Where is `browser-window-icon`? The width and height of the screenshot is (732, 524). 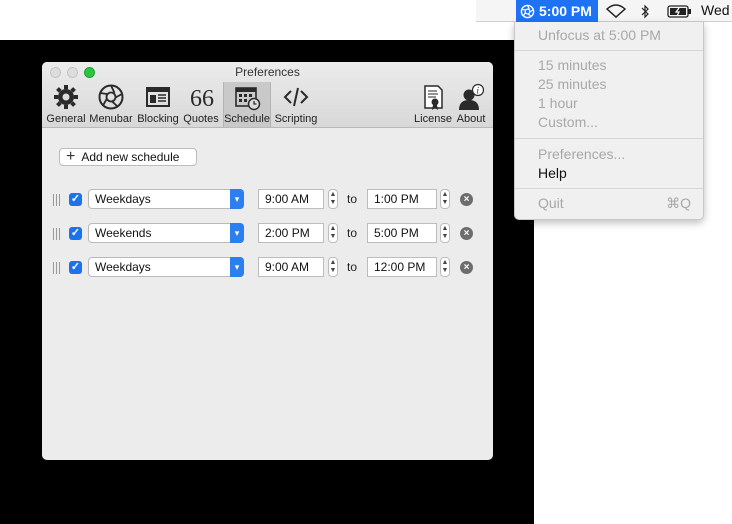 browser-window-icon is located at coordinates (158, 97).